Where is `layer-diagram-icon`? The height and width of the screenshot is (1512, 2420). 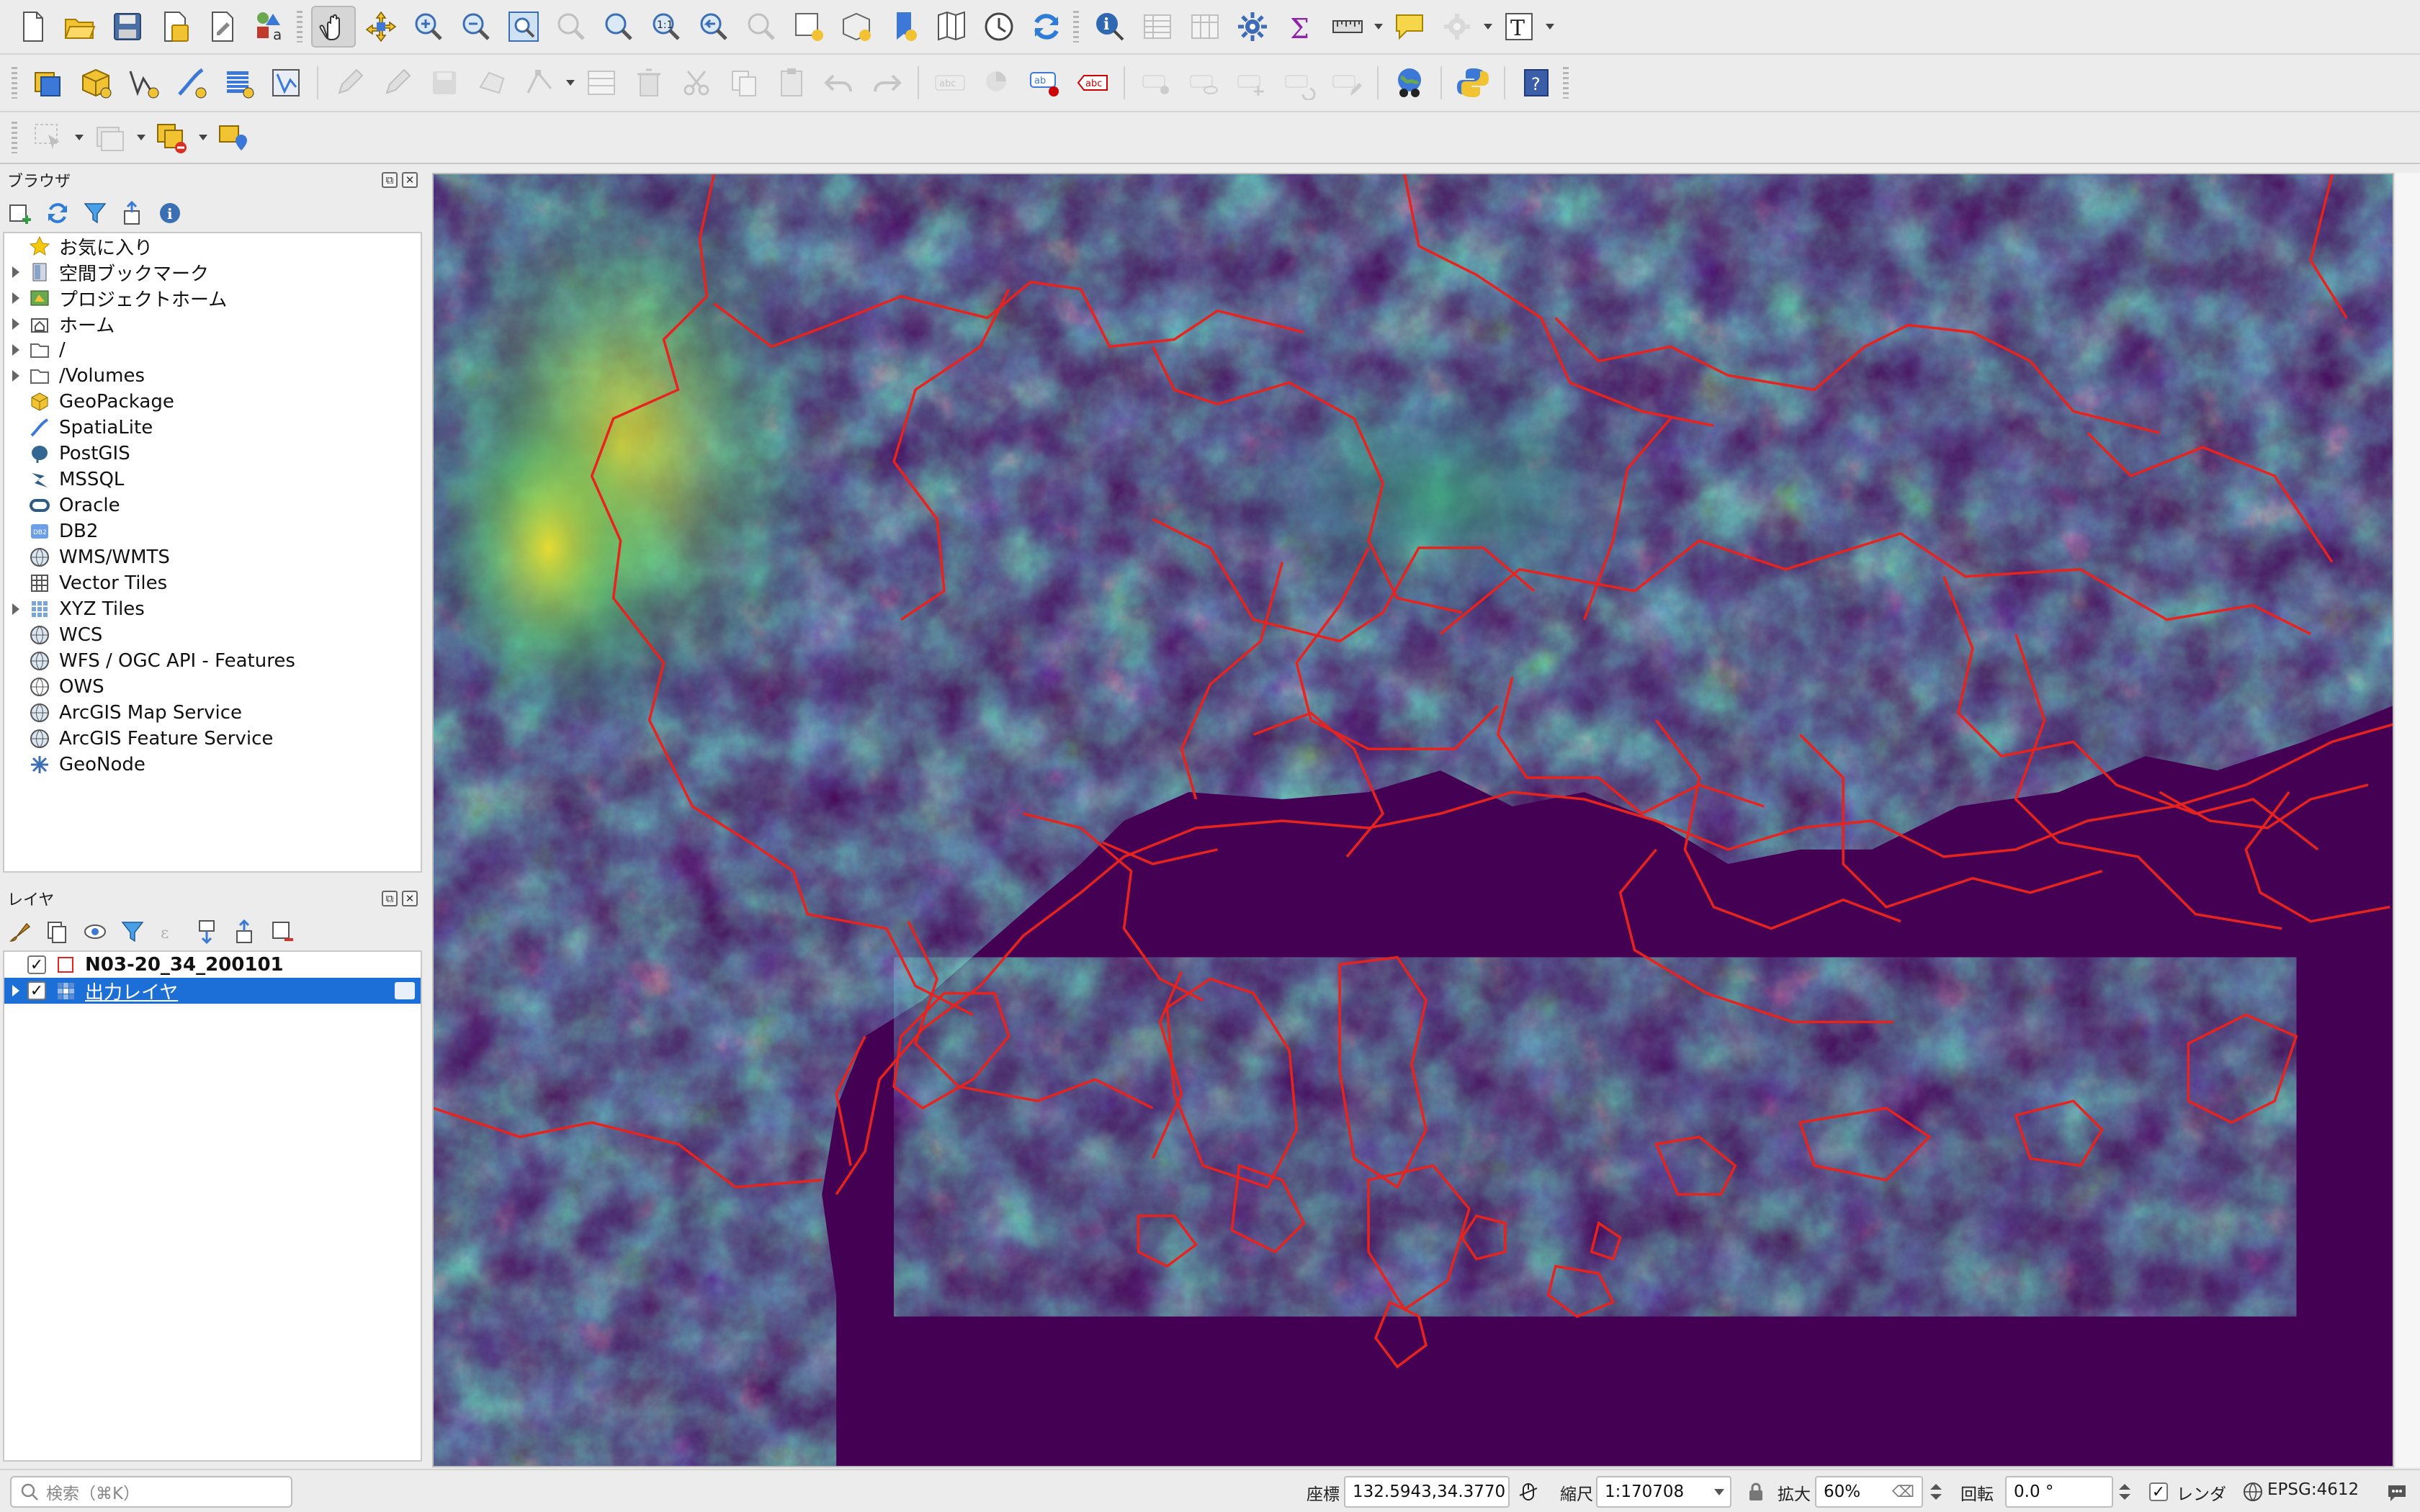 layer-diagram-icon is located at coordinates (998, 83).